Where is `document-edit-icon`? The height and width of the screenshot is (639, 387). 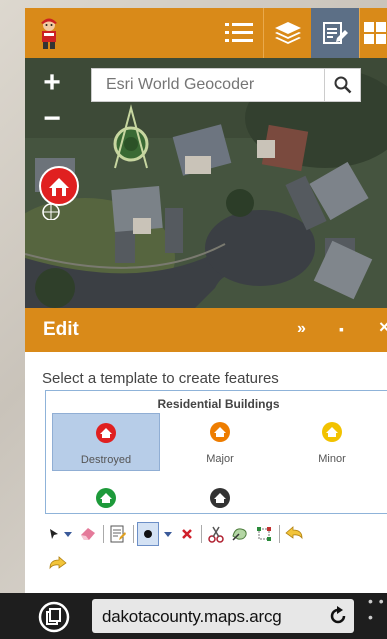
document-edit-icon is located at coordinates (118, 534).